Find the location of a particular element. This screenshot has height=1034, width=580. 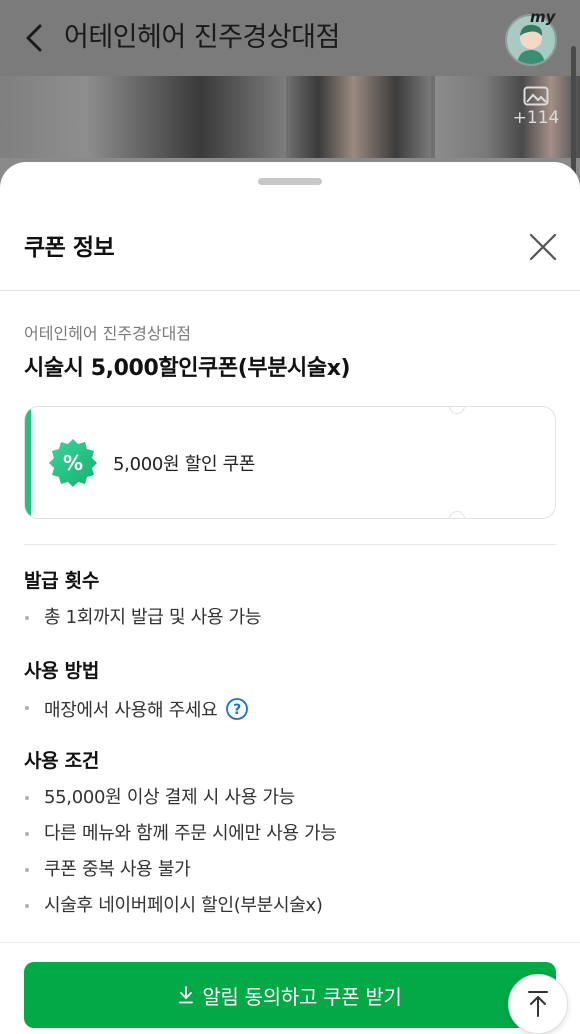

close-button is located at coordinates (543, 247).